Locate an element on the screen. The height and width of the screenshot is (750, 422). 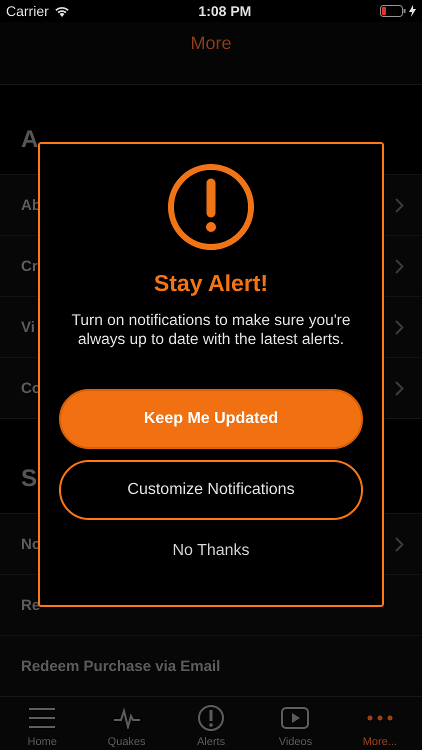
secondary-button: Customize Notifications is located at coordinates (211, 490).